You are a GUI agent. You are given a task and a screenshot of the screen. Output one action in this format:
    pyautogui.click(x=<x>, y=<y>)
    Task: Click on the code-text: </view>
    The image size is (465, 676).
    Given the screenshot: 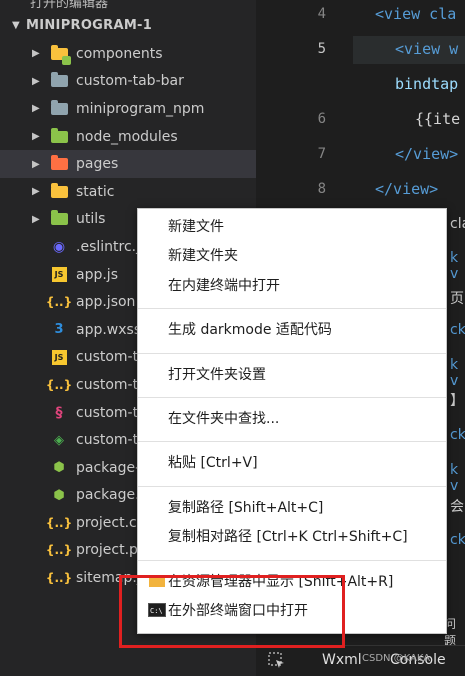 What is the action you would take?
    pyautogui.click(x=427, y=154)
    